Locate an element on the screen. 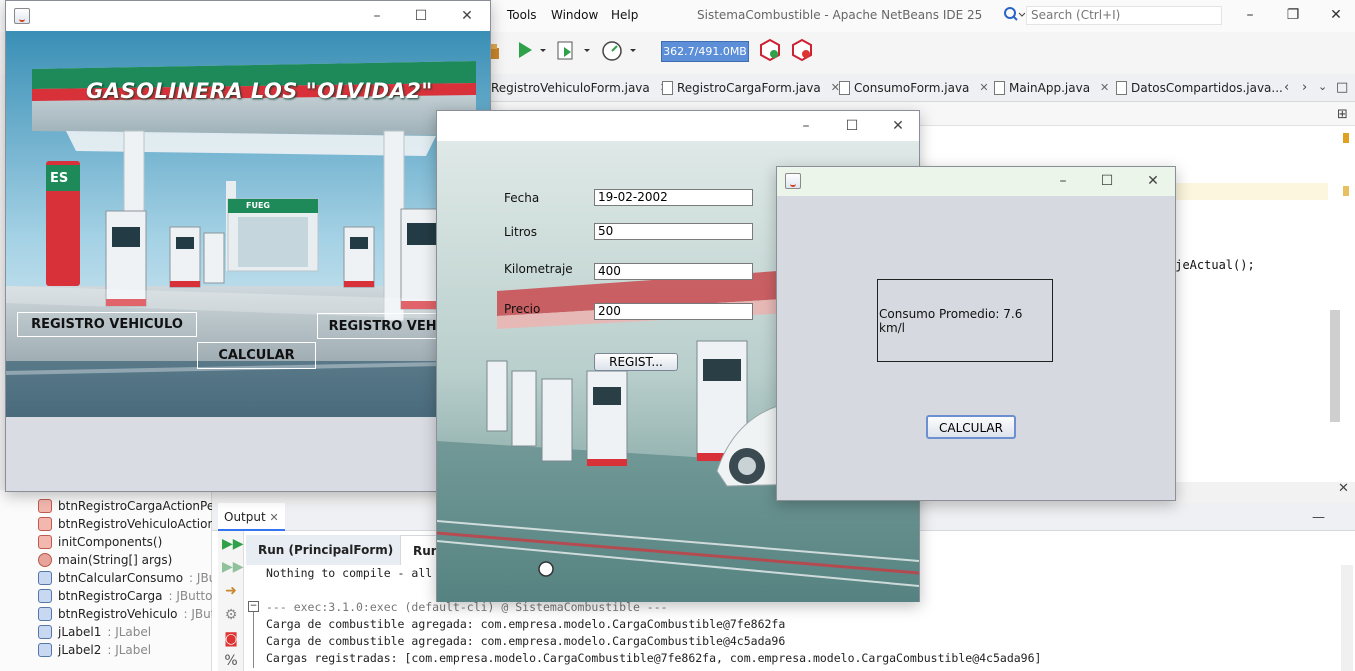 The width and height of the screenshot is (1355, 671). navigator-item-name: btnRegistroCargaActionPe is located at coordinates (136, 506).